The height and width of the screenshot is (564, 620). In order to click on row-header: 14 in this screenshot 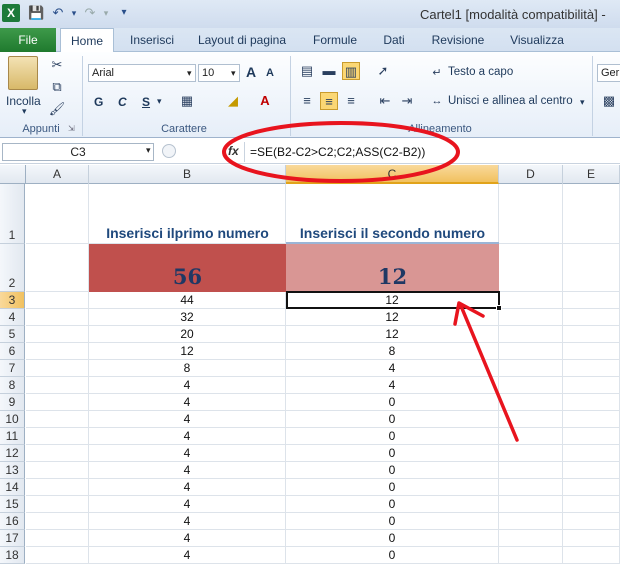, I will do `click(12, 487)`.